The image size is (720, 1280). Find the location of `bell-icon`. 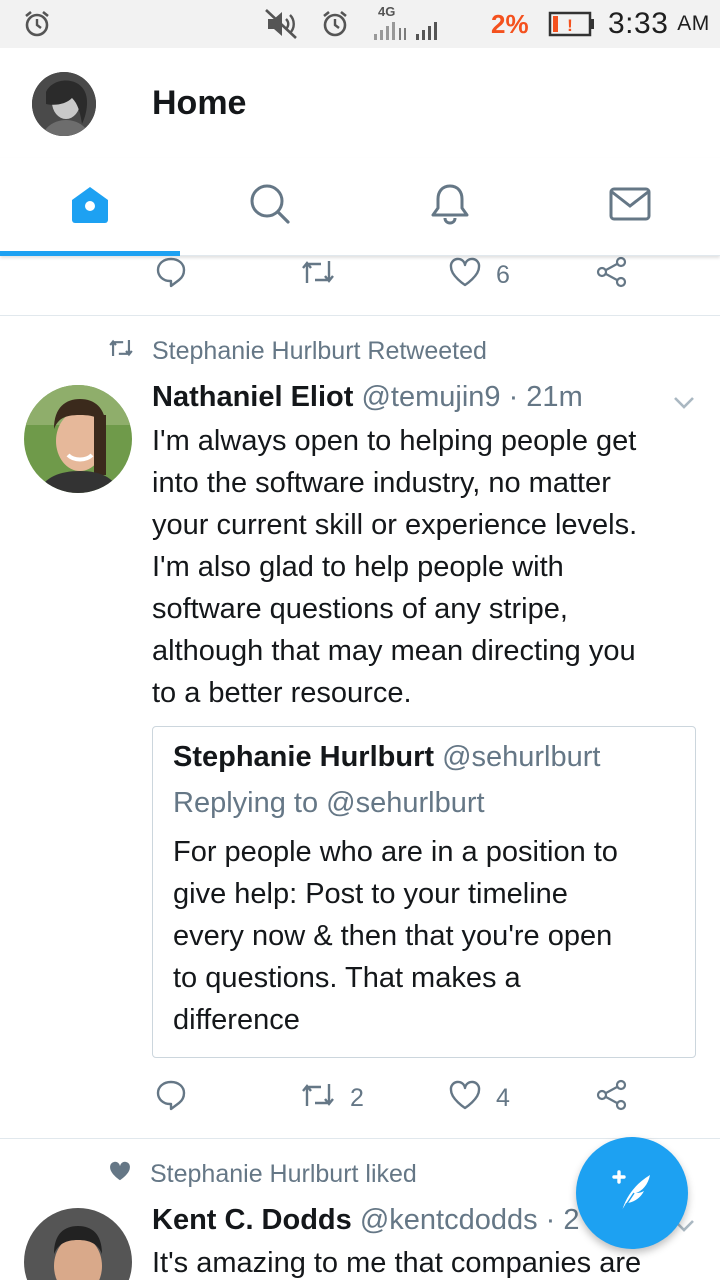

bell-icon is located at coordinates (450, 206).